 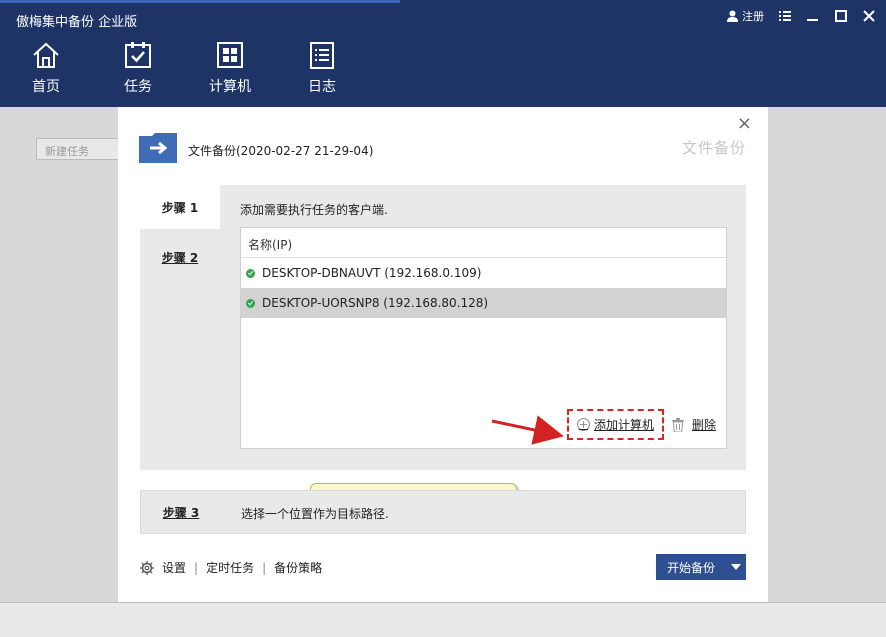 What do you see at coordinates (322, 55) in the screenshot?
I see `log-icon` at bounding box center [322, 55].